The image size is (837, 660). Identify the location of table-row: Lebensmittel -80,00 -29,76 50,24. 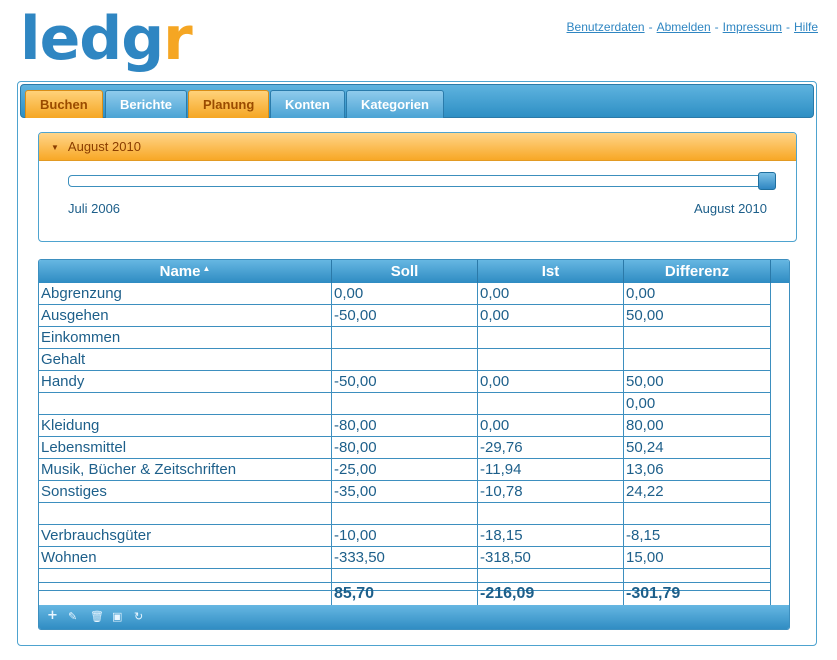
(405, 448).